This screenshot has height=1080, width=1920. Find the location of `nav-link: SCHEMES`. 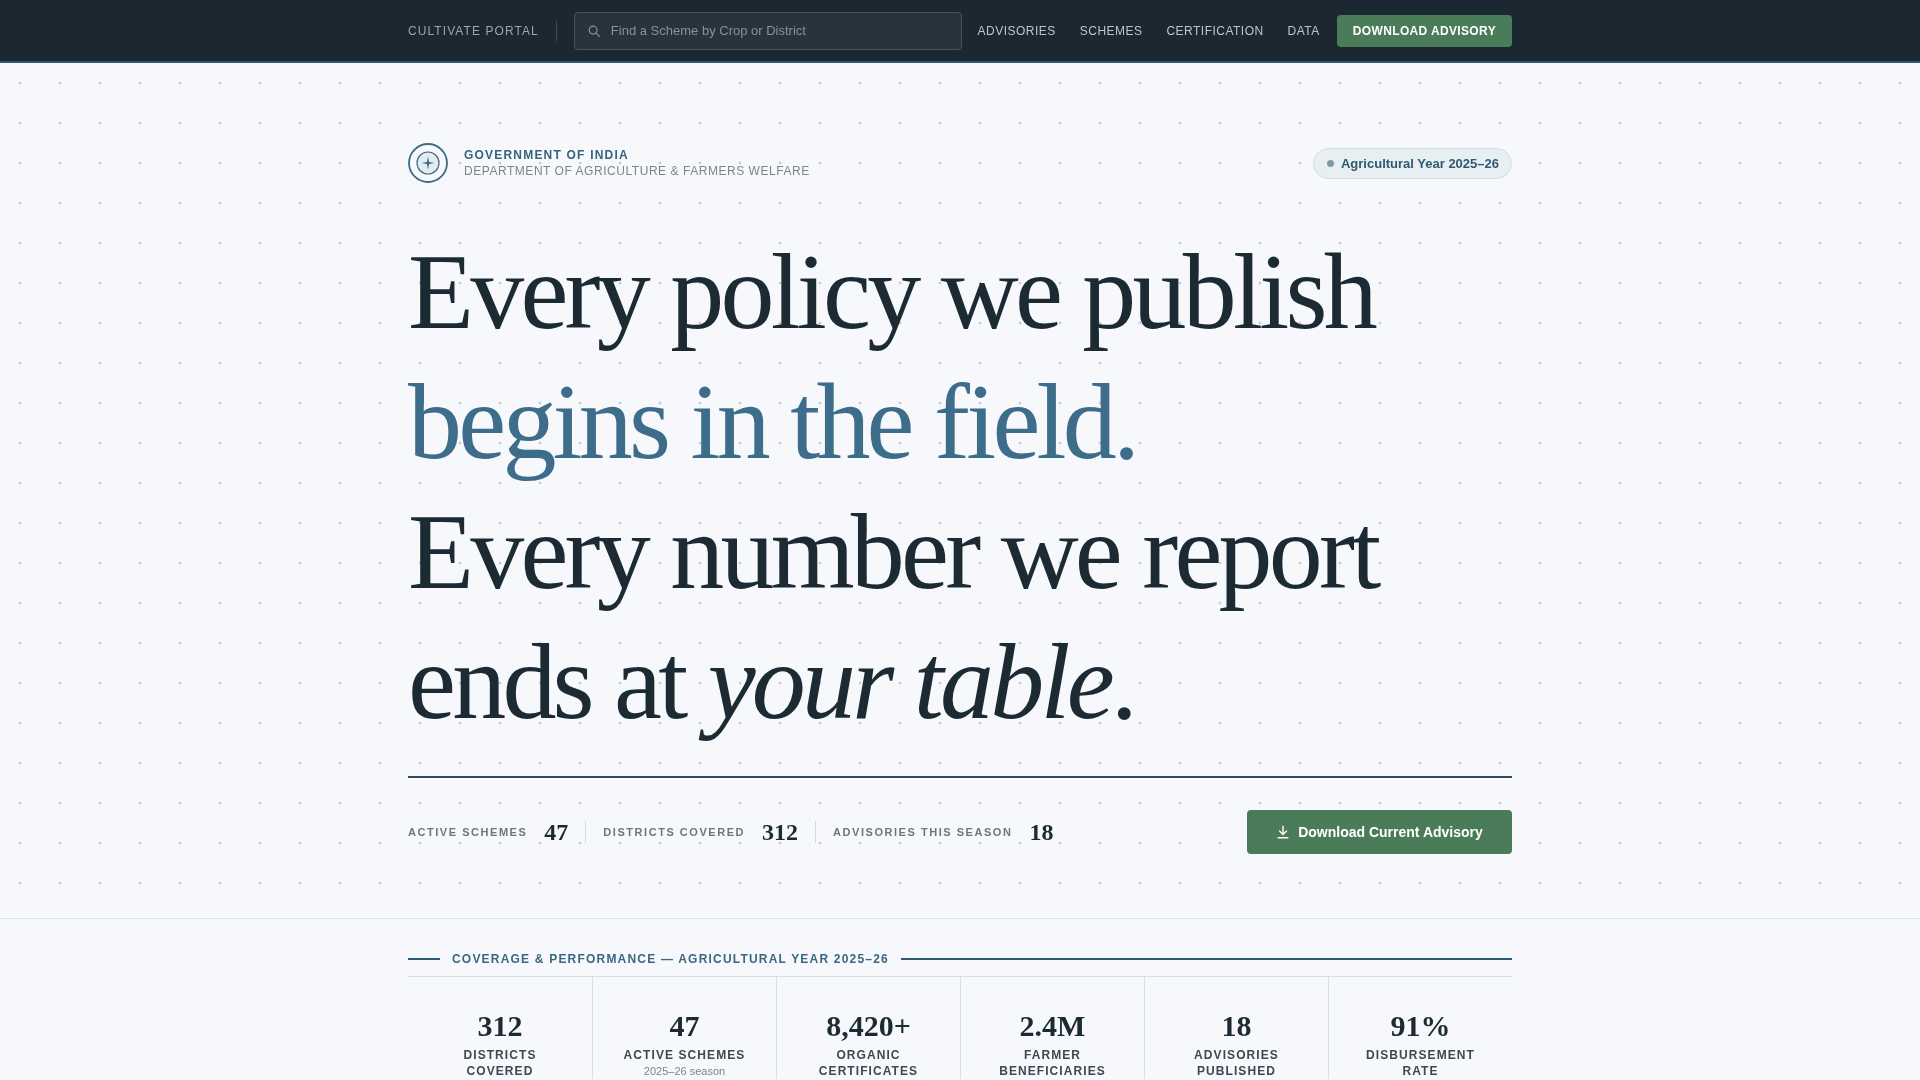

nav-link: SCHEMES is located at coordinates (1111, 30).